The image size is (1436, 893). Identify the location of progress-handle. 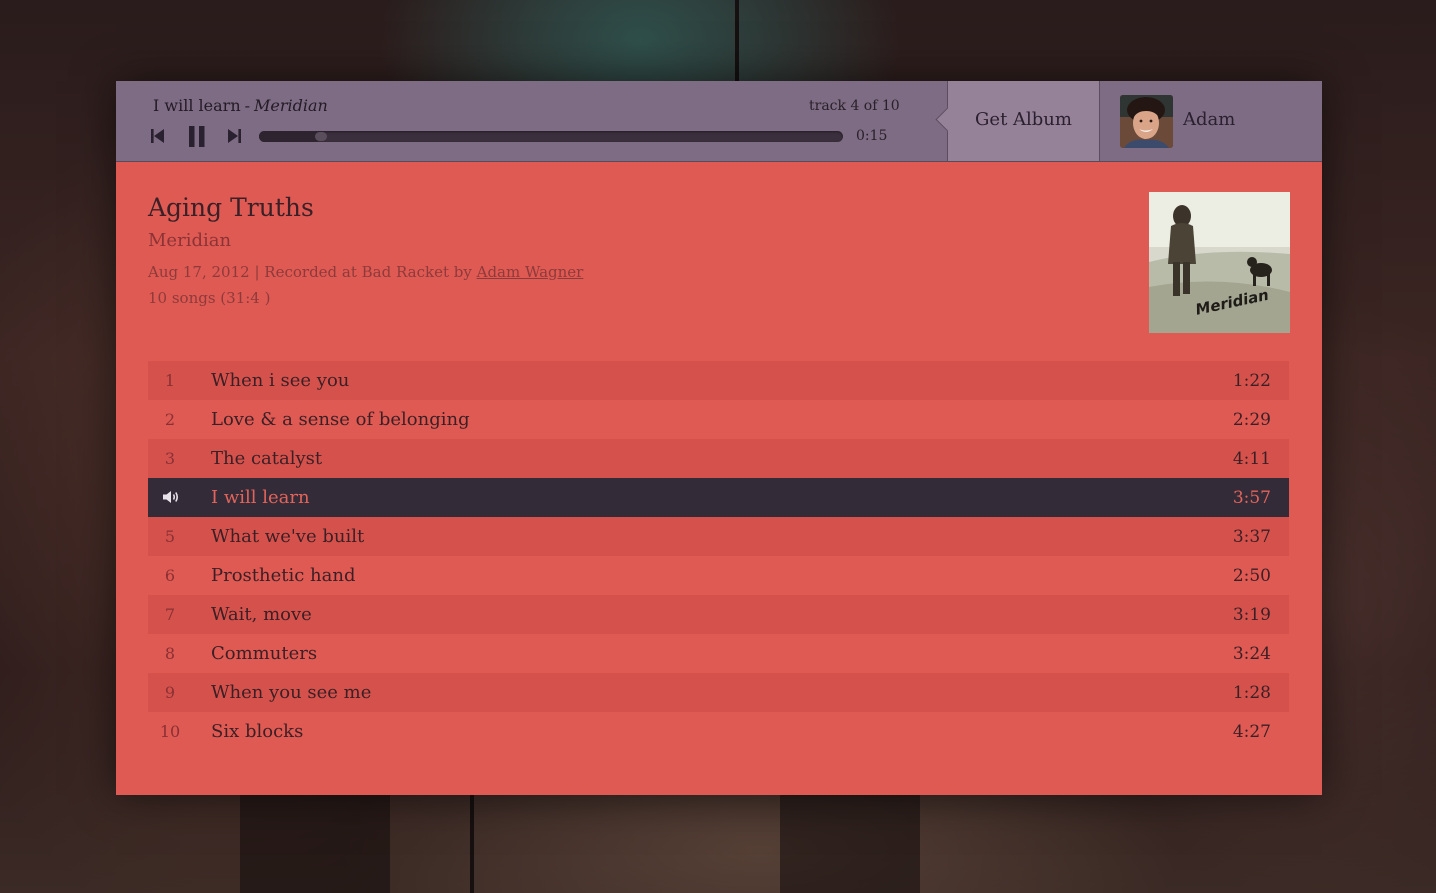
(320, 136).